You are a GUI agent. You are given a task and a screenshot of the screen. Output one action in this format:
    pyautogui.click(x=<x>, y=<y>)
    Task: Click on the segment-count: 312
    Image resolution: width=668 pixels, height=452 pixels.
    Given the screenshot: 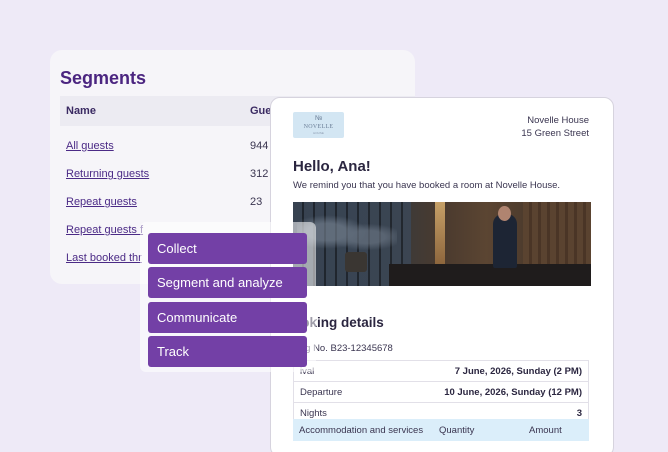 What is the action you would take?
    pyautogui.click(x=259, y=174)
    